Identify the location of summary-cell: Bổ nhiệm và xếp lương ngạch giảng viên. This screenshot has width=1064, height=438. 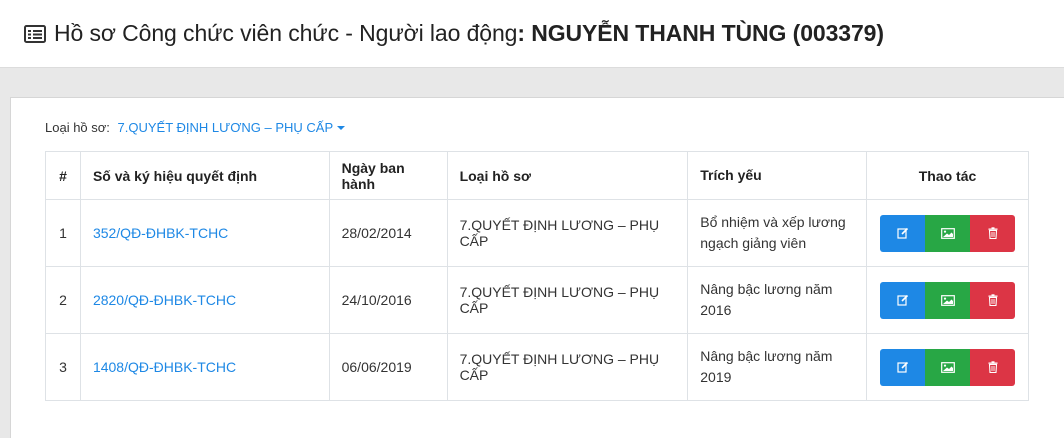
(777, 233).